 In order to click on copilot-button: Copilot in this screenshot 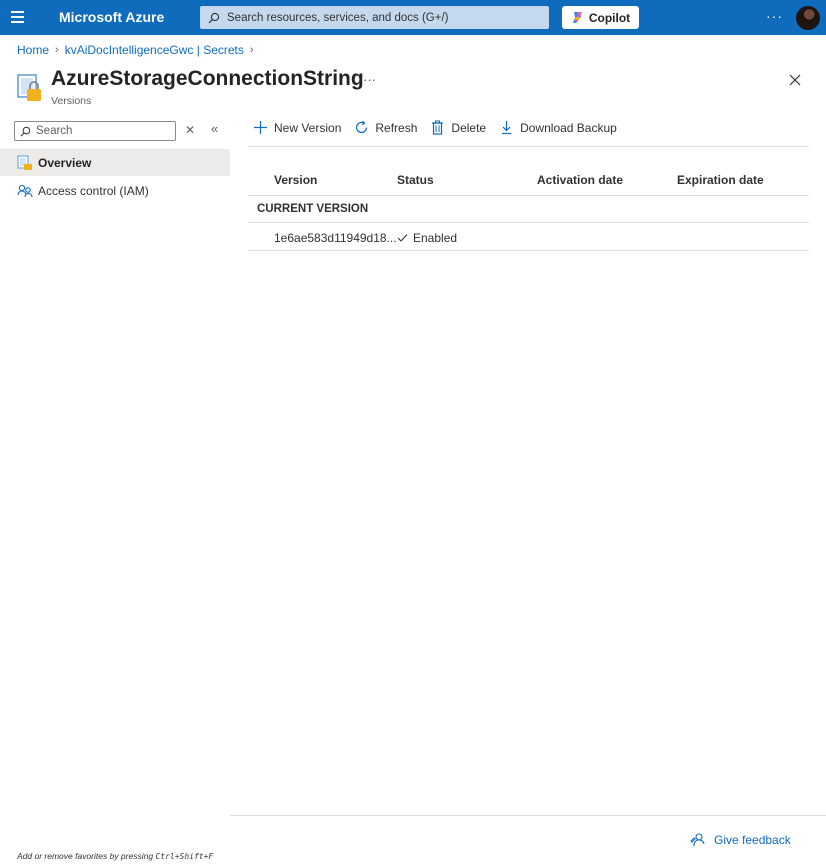, I will do `click(600, 17)`.